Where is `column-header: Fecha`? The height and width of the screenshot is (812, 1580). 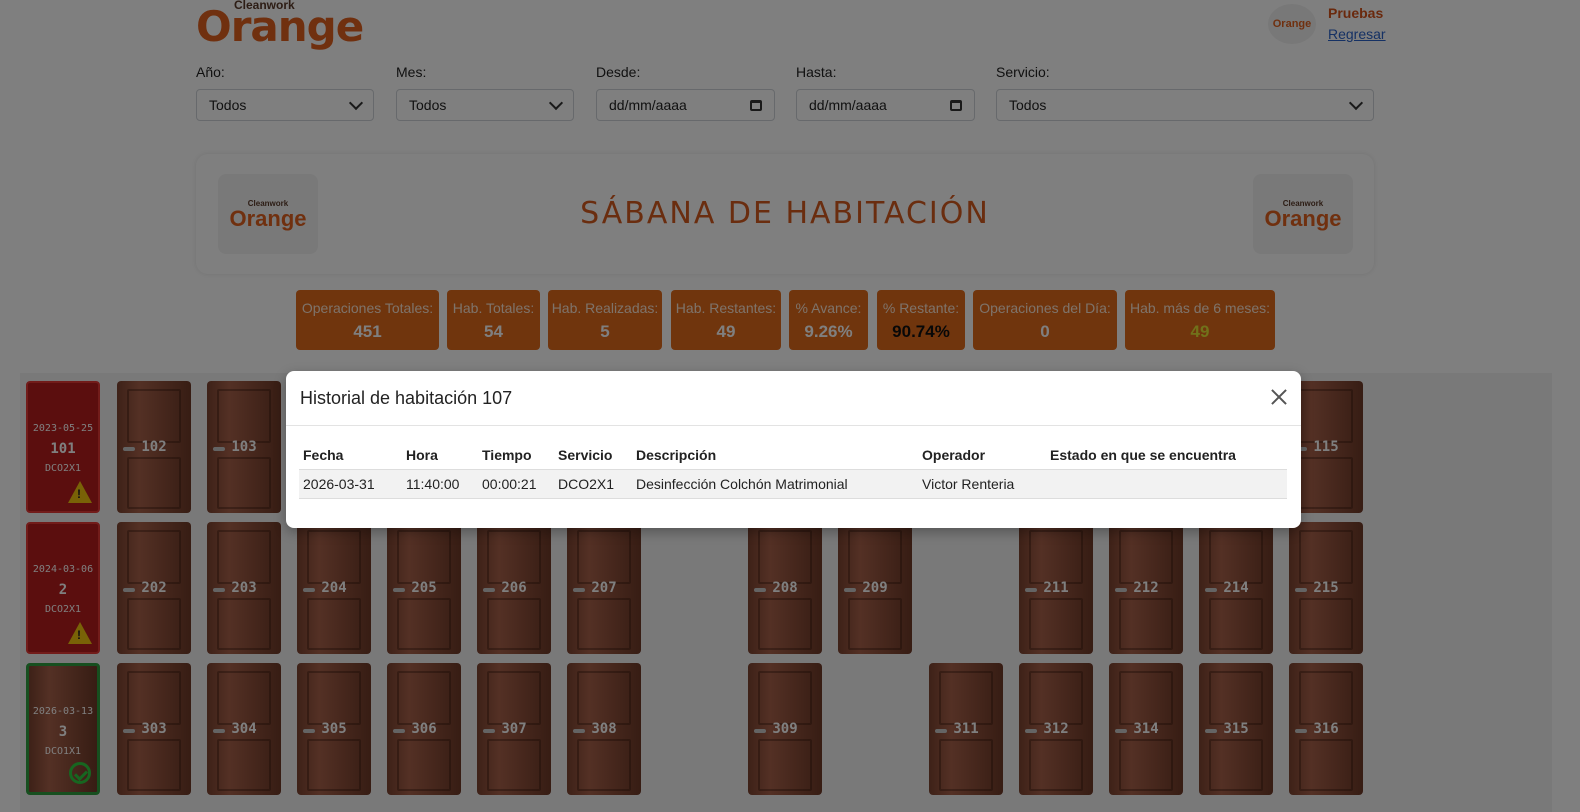 column-header: Fecha is located at coordinates (350, 455).